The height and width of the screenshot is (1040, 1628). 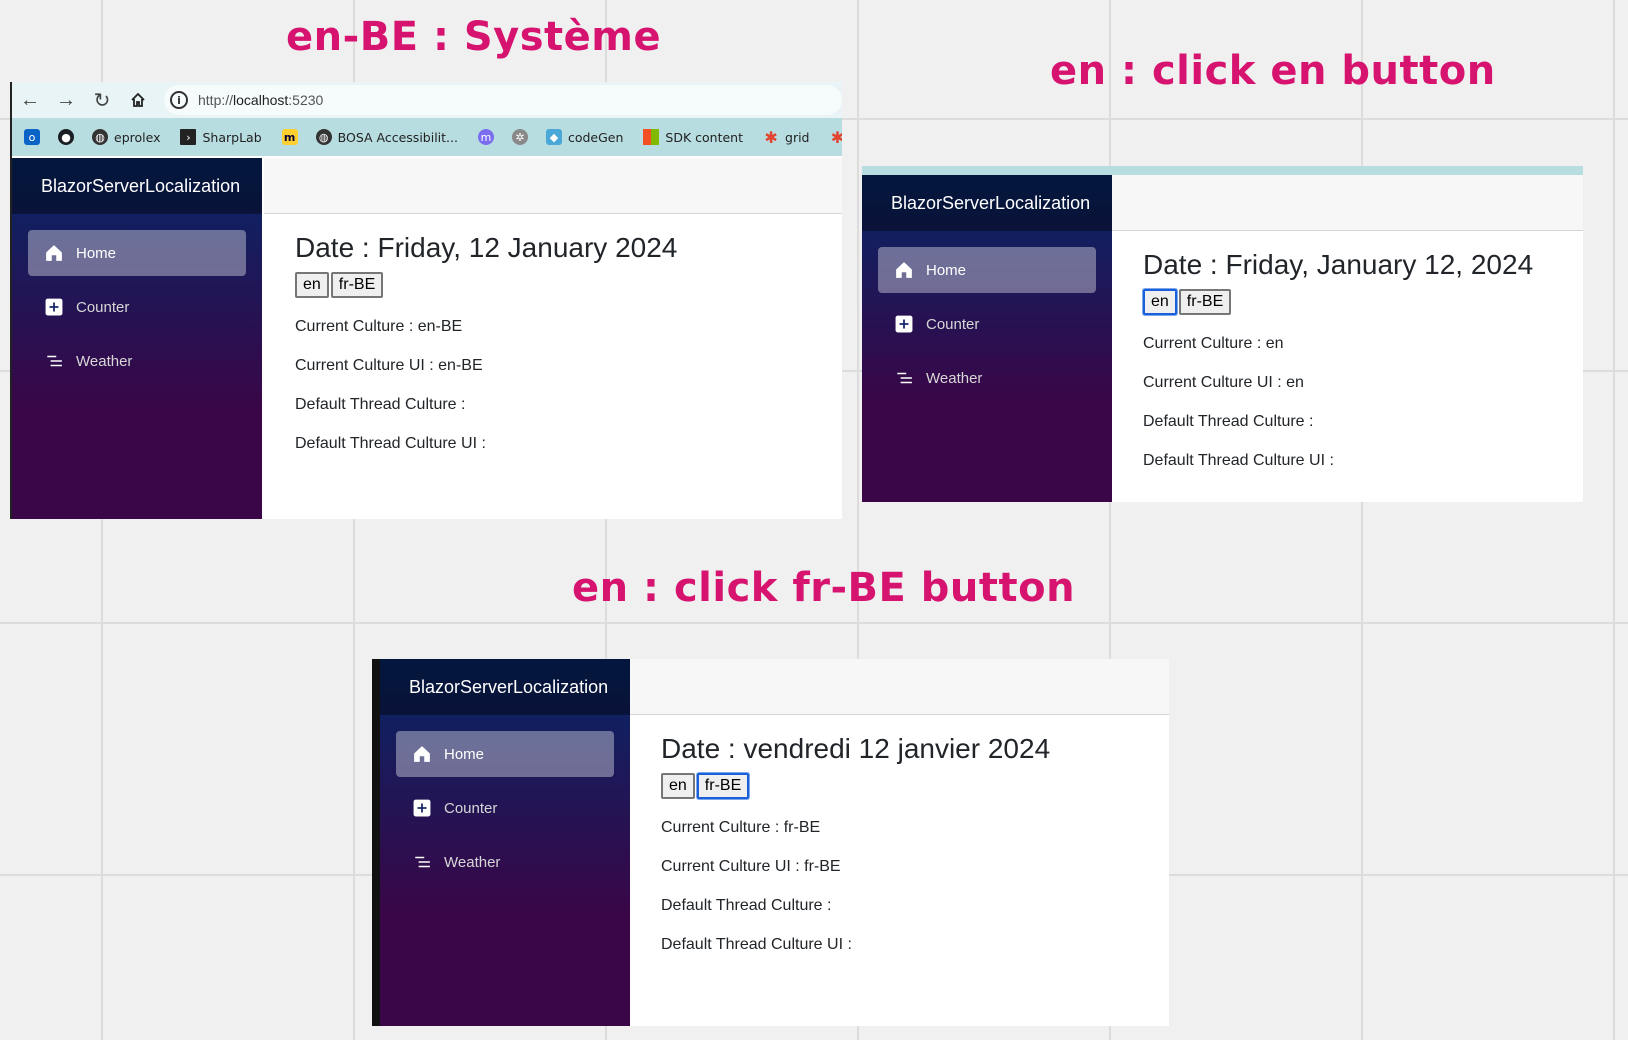 I want to click on current-culture: Current Culture : en-BE, so click(x=379, y=326).